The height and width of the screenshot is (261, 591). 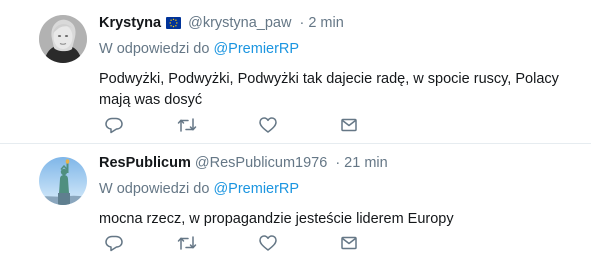 What do you see at coordinates (130, 23) in the screenshot?
I see `display-name: Krystyna` at bounding box center [130, 23].